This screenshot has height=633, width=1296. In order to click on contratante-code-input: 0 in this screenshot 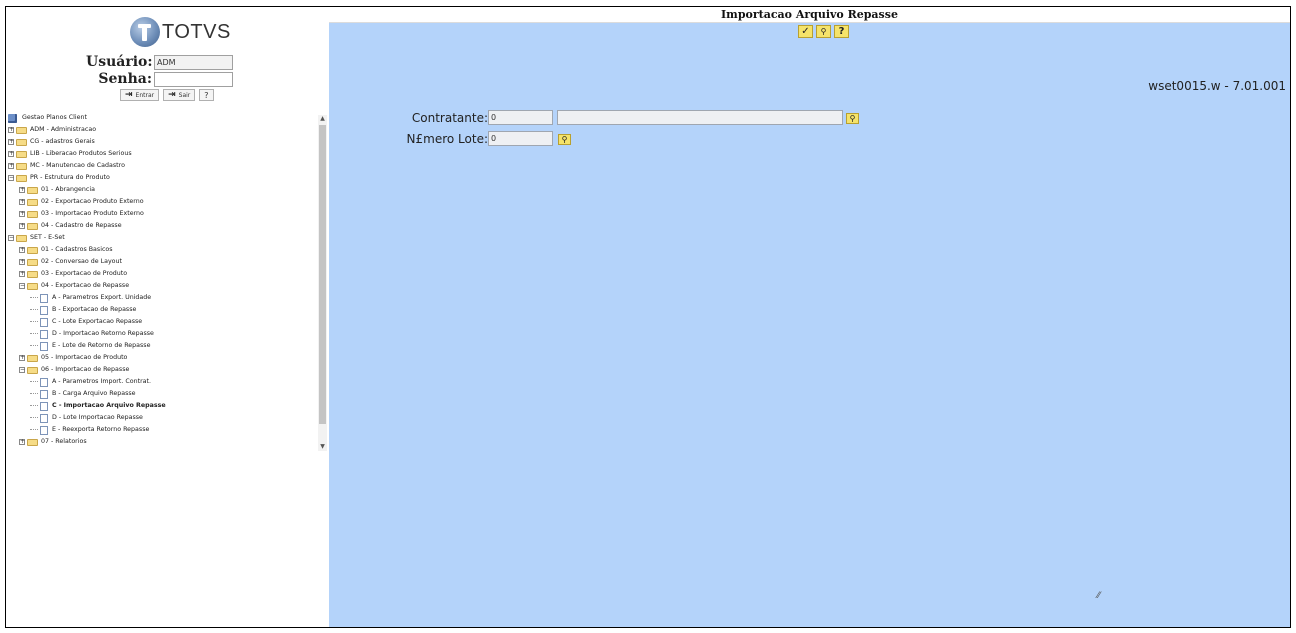, I will do `click(520, 117)`.